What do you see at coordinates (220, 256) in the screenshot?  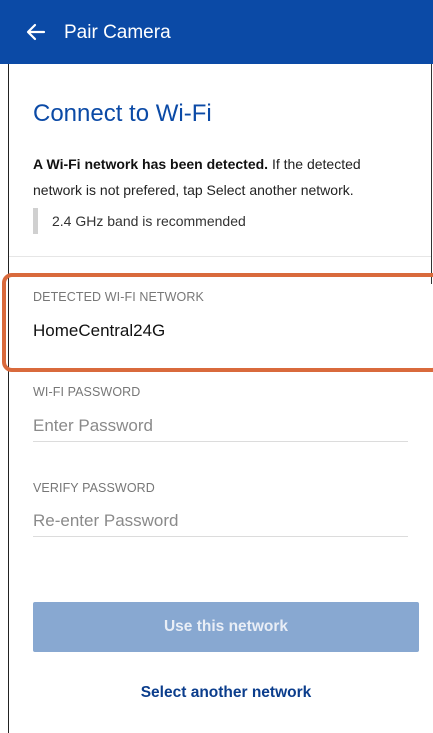 I see `section-divider` at bounding box center [220, 256].